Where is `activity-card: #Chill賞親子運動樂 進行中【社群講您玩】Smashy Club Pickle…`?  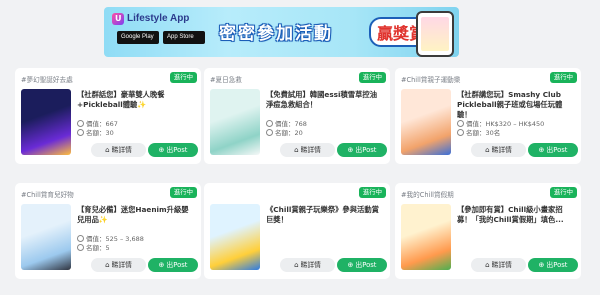 activity-card: #Chill賞親子運動樂 進行中【社群講您玩】Smashy Club Pickle… is located at coordinates (488, 116).